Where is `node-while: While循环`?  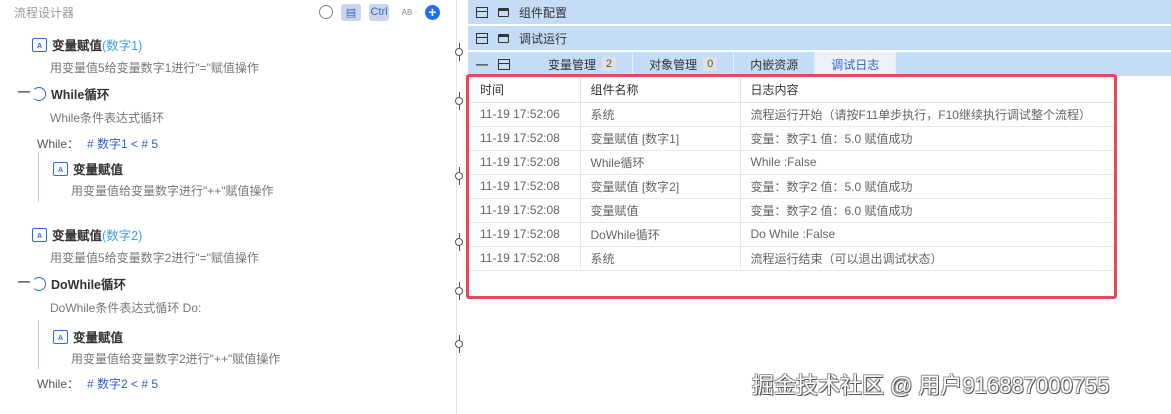 node-while: While循环 is located at coordinates (70, 93).